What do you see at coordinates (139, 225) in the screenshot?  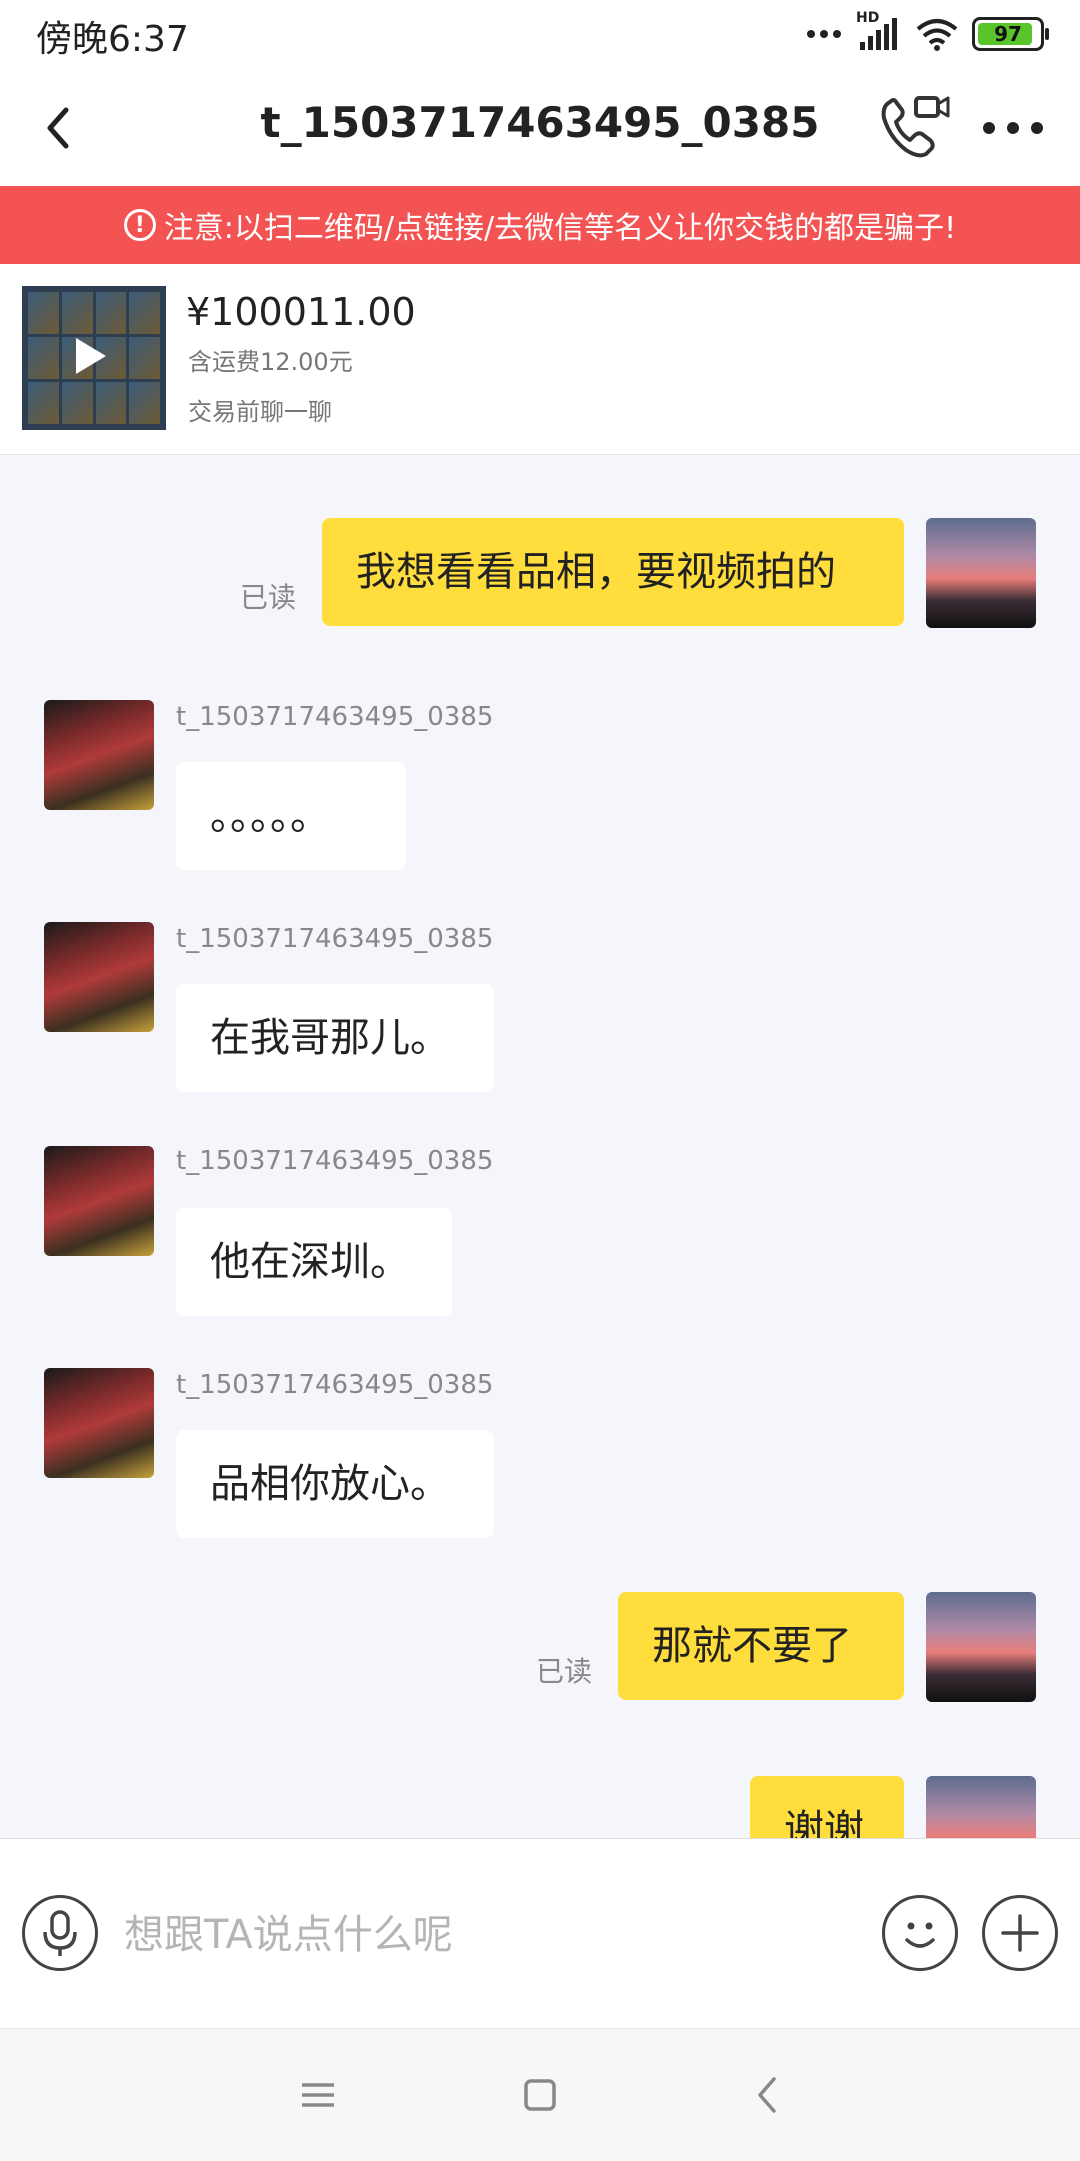 I see `warning-icon: !` at bounding box center [139, 225].